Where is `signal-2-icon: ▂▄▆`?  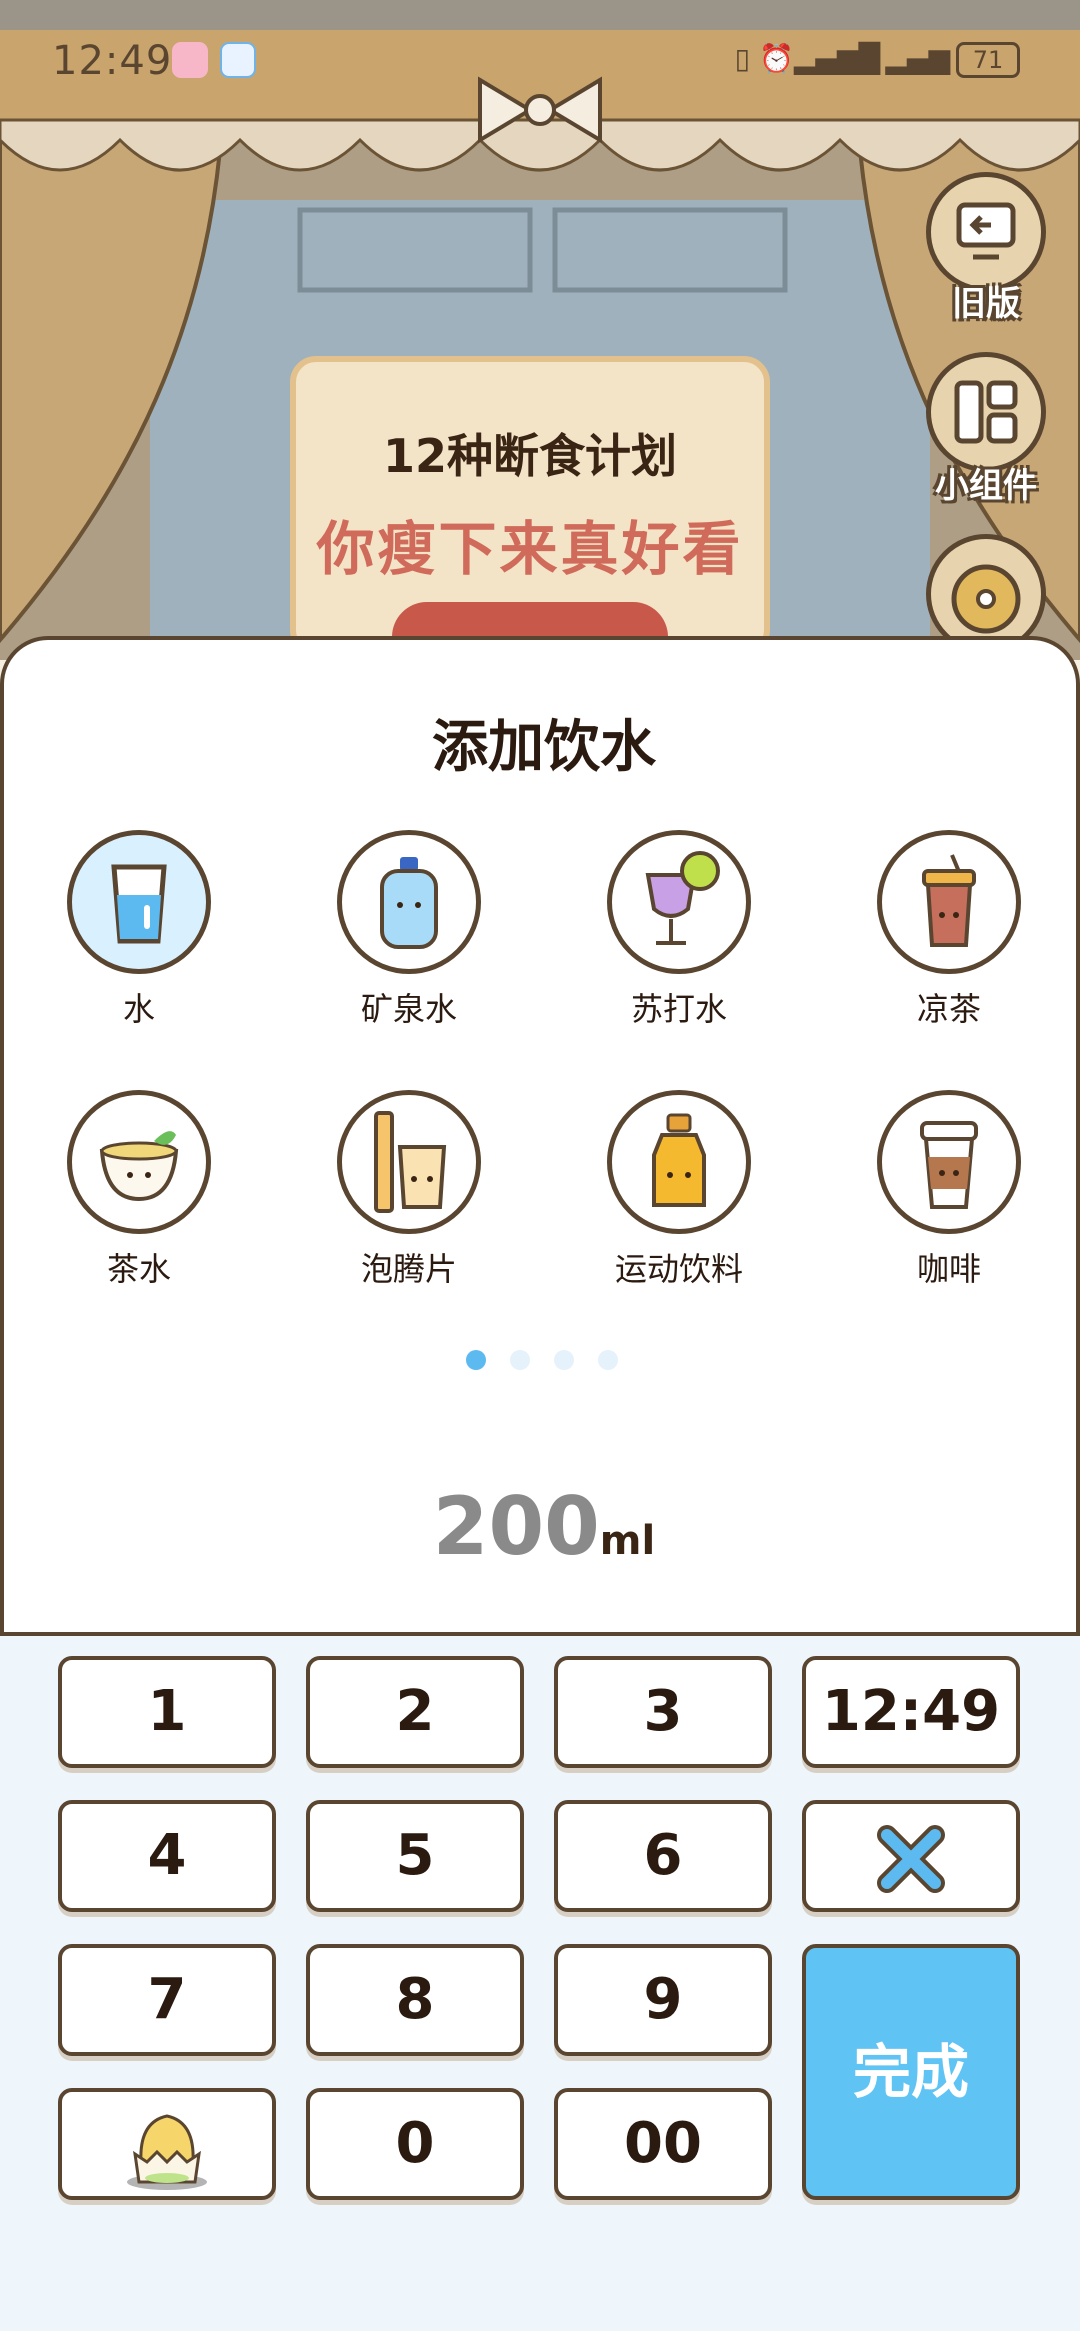 signal-2-icon: ▂▄▆ is located at coordinates (917, 58).